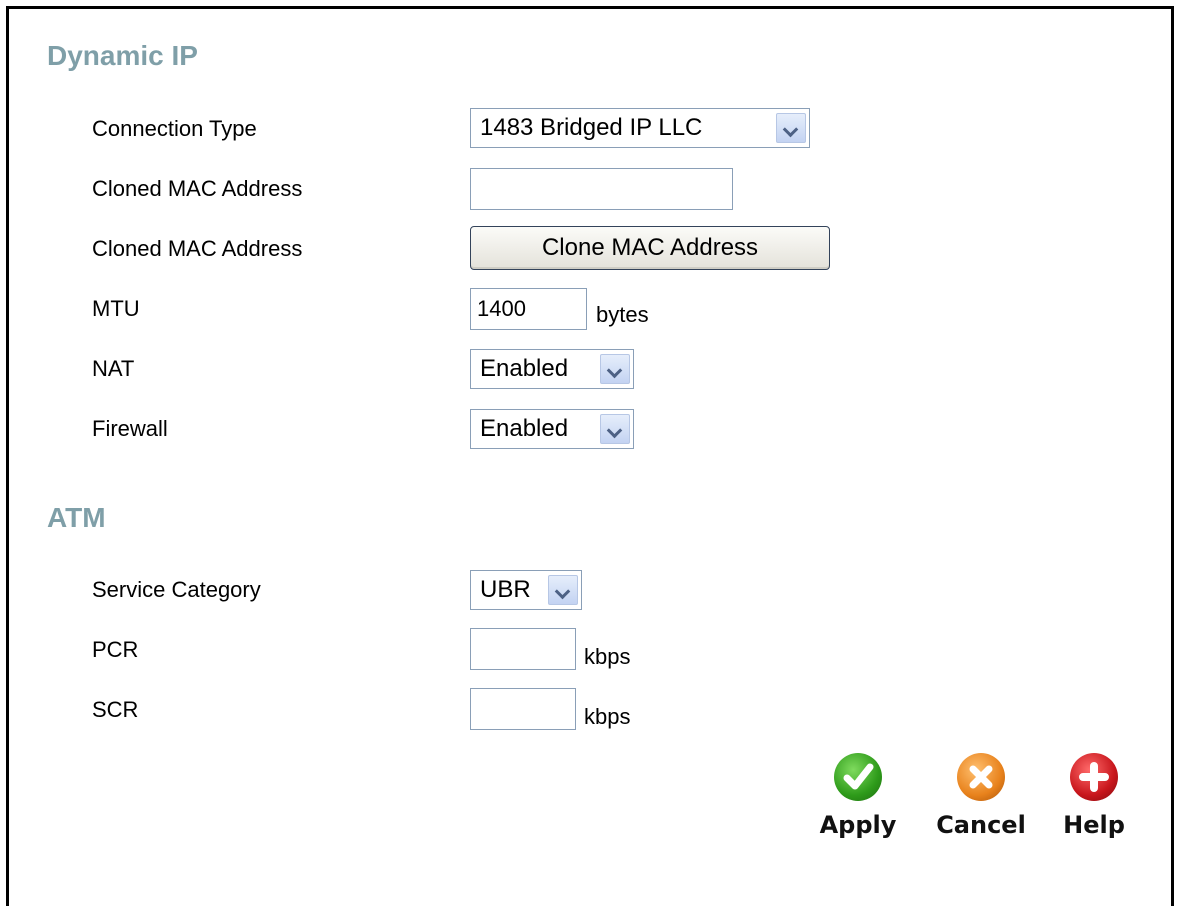  I want to click on firewall-select: Enabled, so click(552, 429).